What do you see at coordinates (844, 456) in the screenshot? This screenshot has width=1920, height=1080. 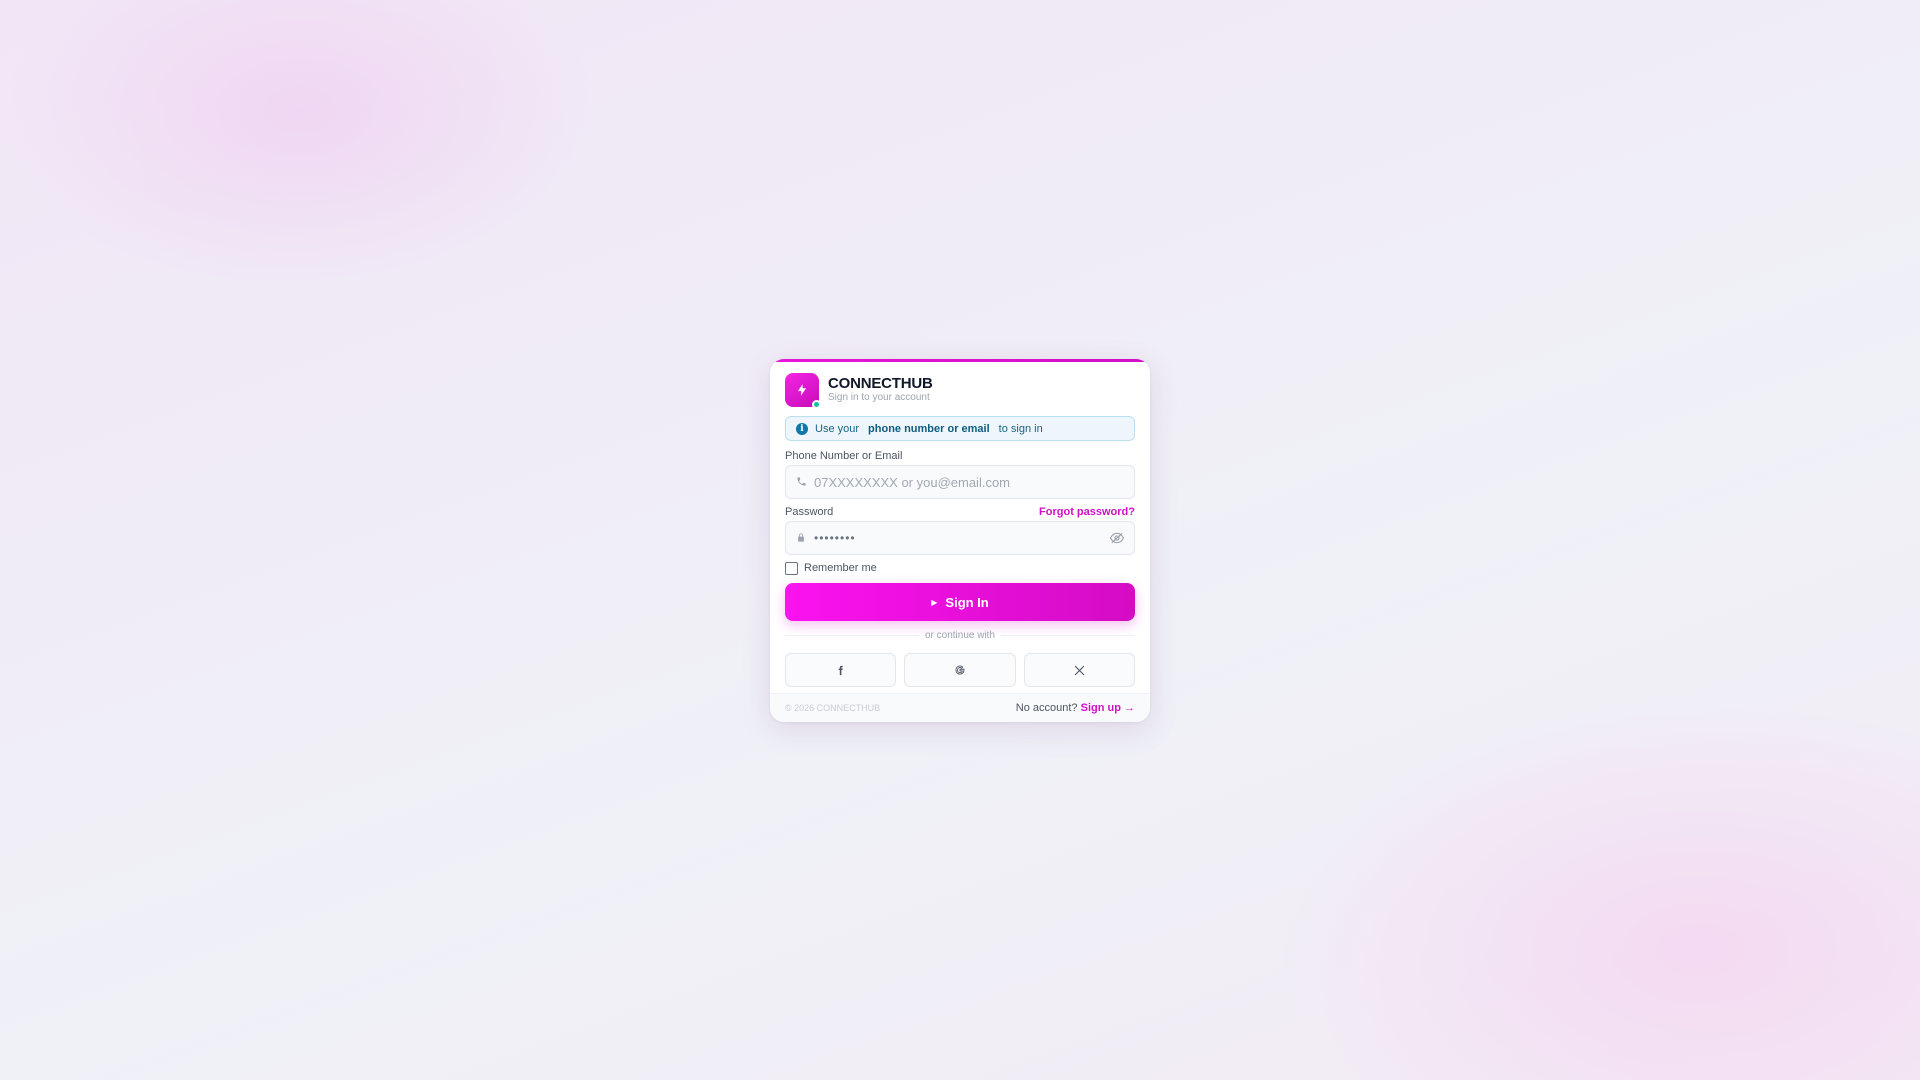 I see `identifier-label: Phone Number or Email` at bounding box center [844, 456].